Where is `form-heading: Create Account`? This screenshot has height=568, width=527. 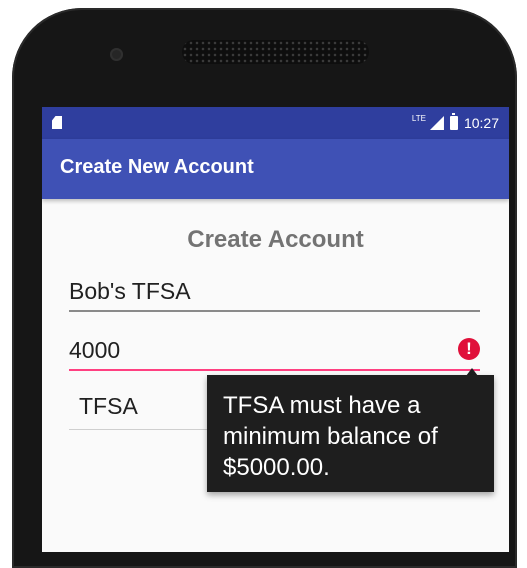
form-heading: Create Account is located at coordinates (275, 239).